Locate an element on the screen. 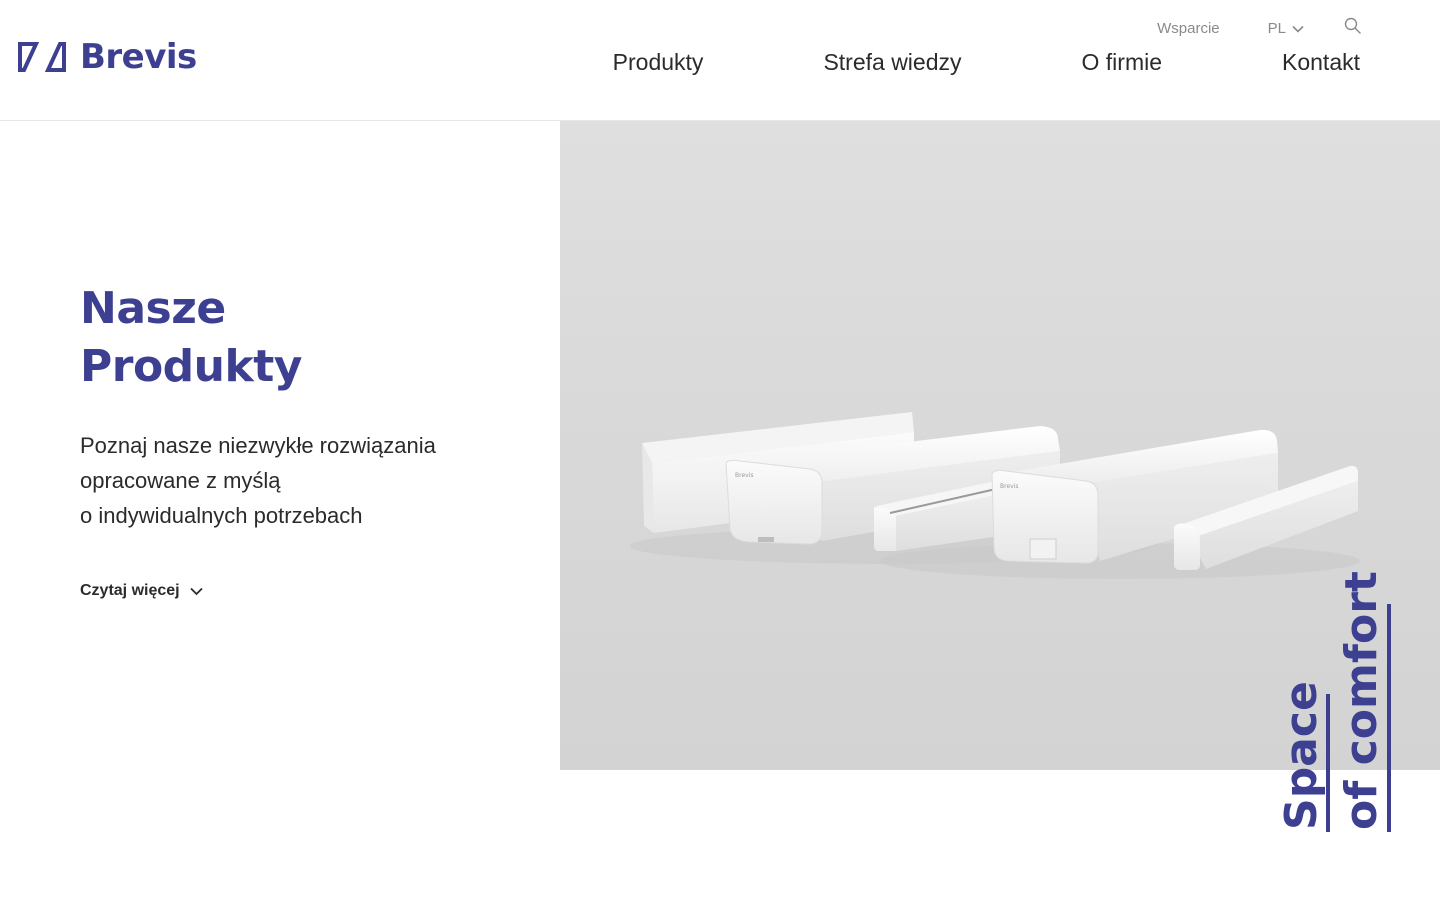 Image resolution: width=1440 pixels, height=900 pixels. support-link: Wsparcie is located at coordinates (1188, 28).